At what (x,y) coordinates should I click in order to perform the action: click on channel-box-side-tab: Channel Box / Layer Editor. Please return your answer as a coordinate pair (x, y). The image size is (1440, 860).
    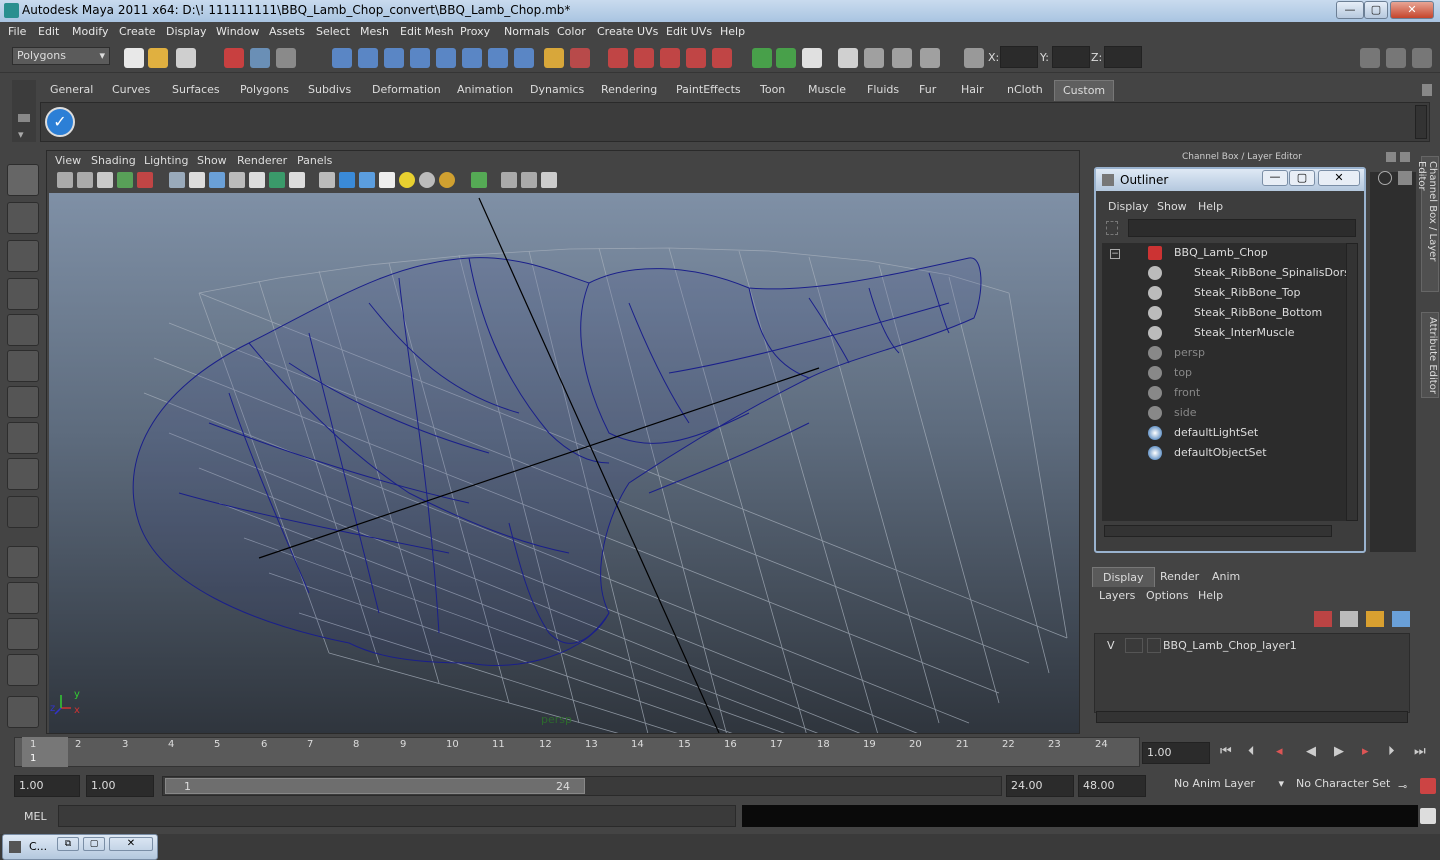
    Looking at the image, I should click on (1427, 224).